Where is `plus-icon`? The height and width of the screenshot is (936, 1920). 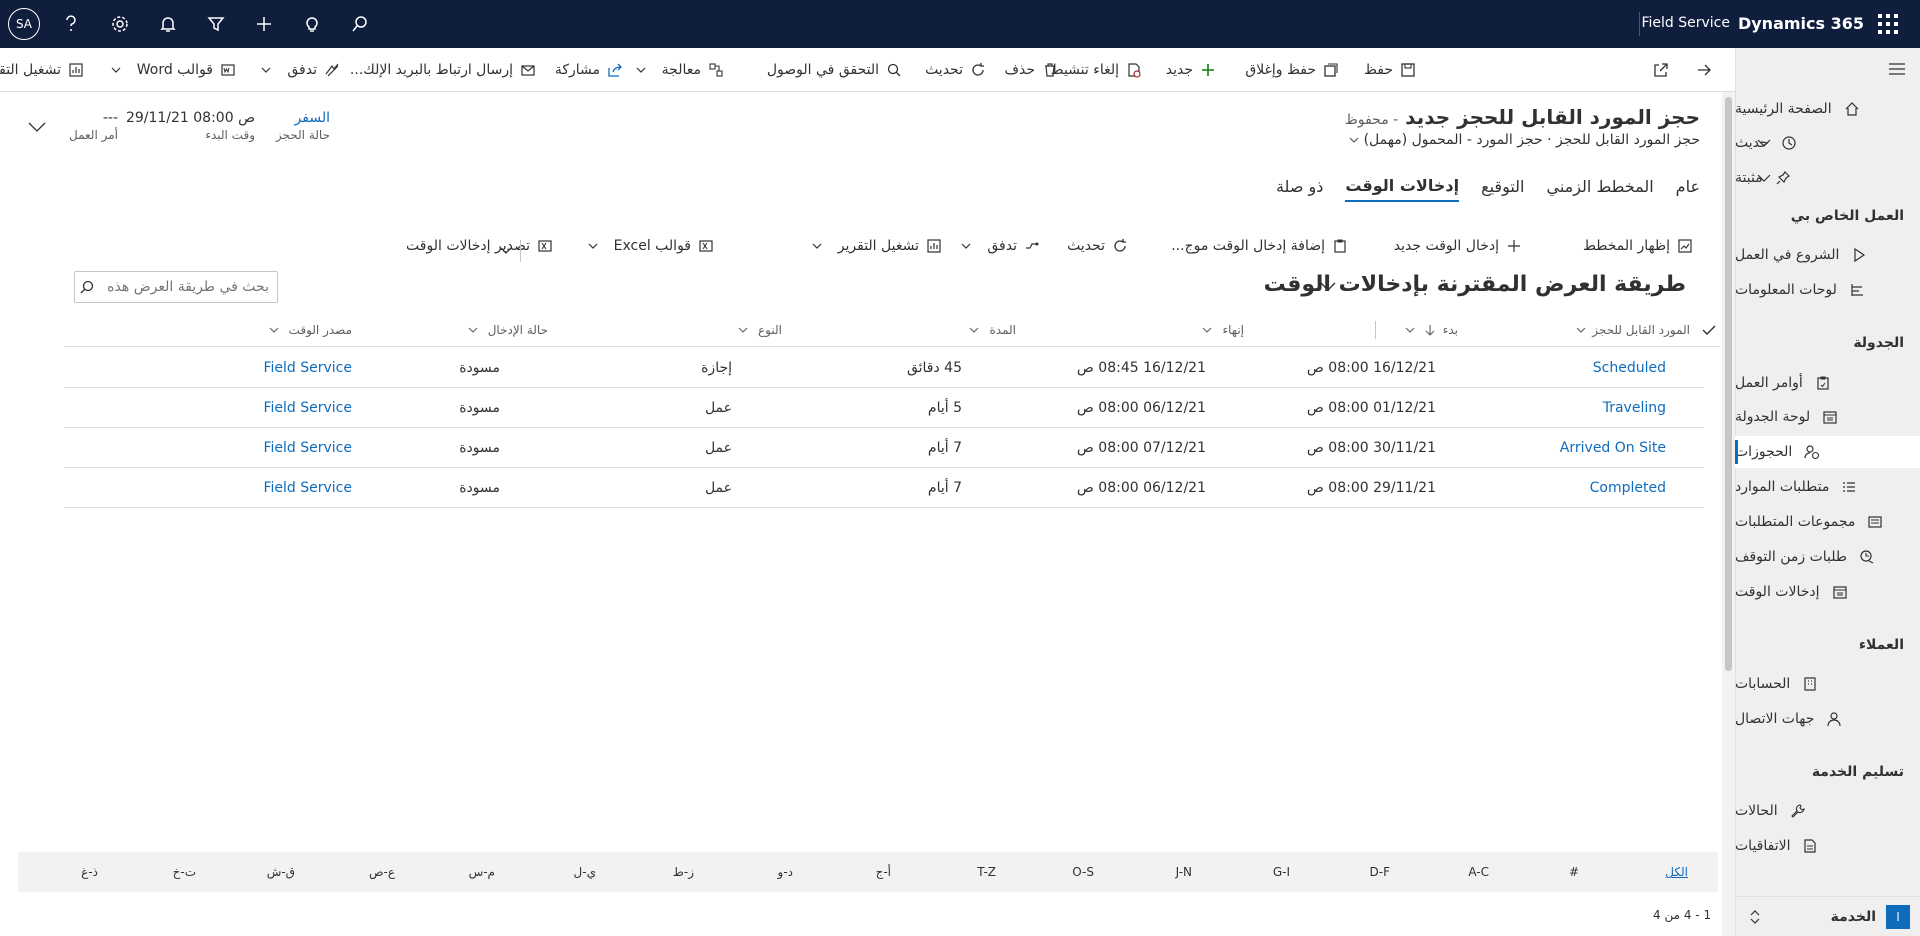
plus-icon is located at coordinates (264, 24).